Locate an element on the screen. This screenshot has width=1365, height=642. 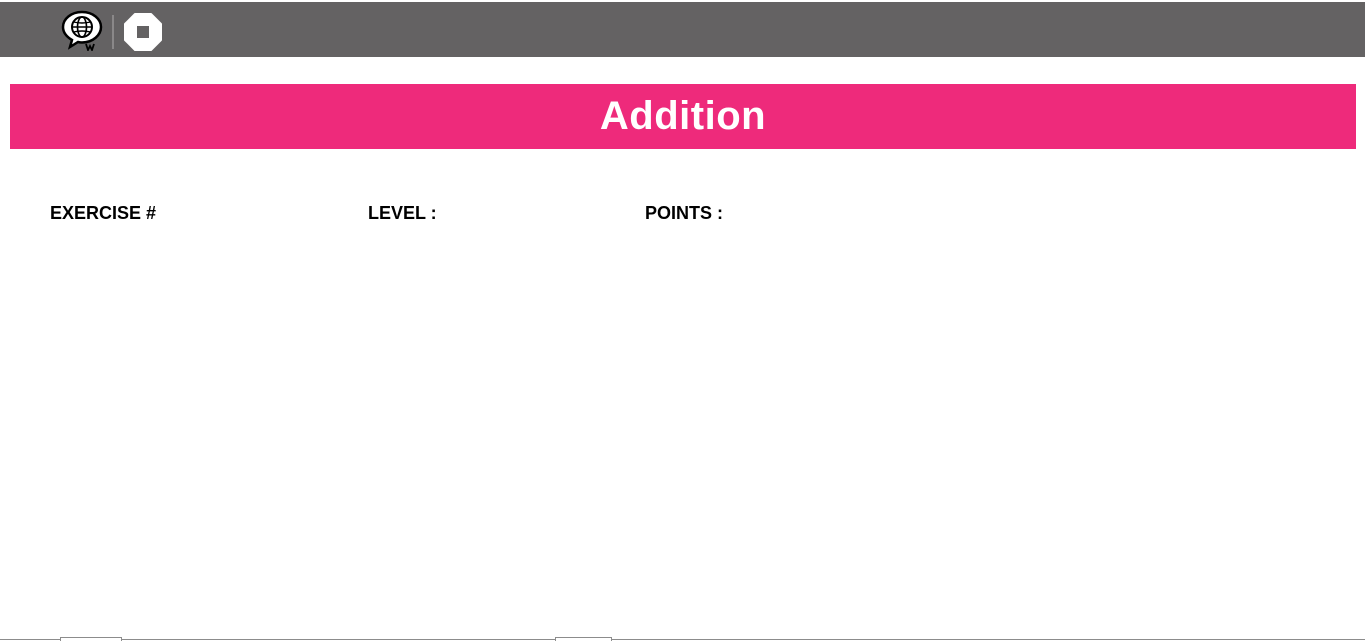
toolbar is located at coordinates (682, 29).